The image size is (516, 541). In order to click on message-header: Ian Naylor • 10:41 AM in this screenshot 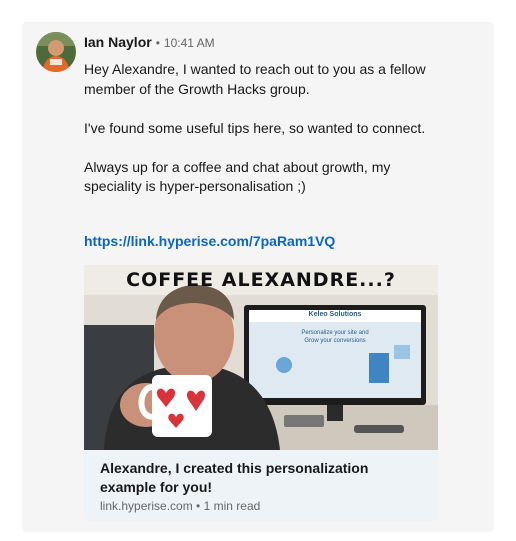, I will do `click(149, 44)`.